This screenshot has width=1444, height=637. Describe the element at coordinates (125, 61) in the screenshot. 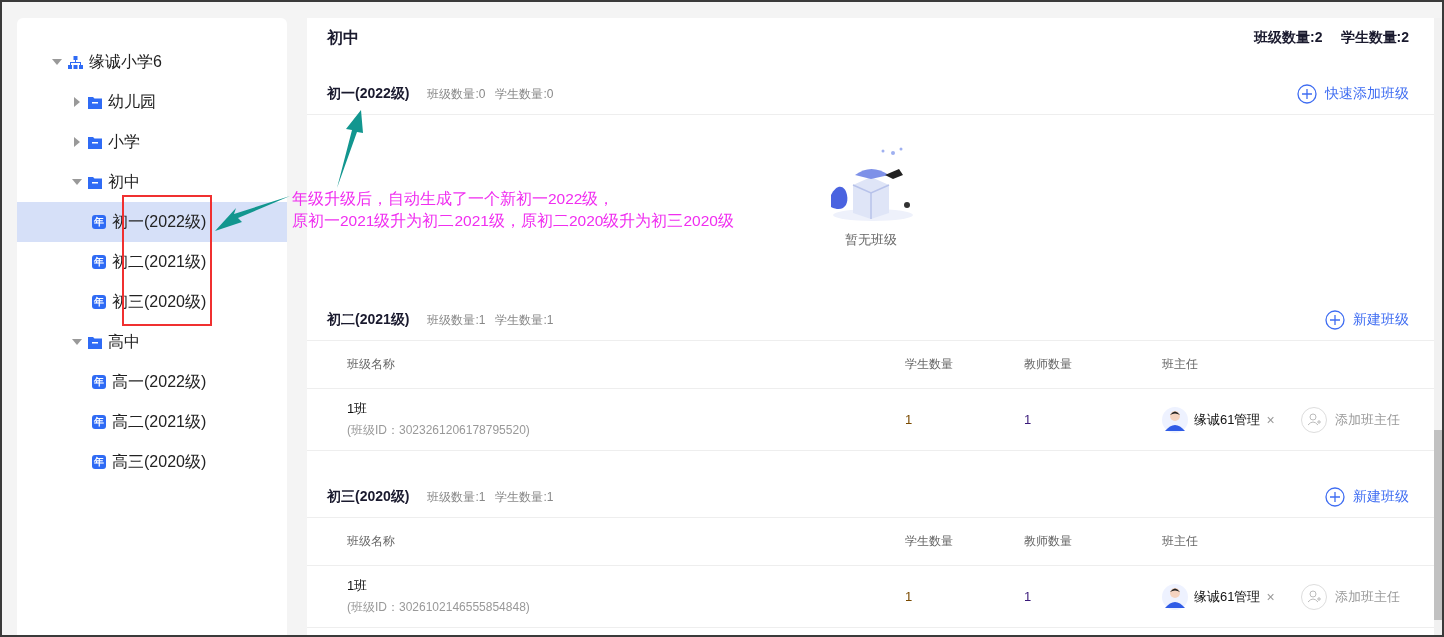

I see `tree-label: 缘诚小学6` at that location.